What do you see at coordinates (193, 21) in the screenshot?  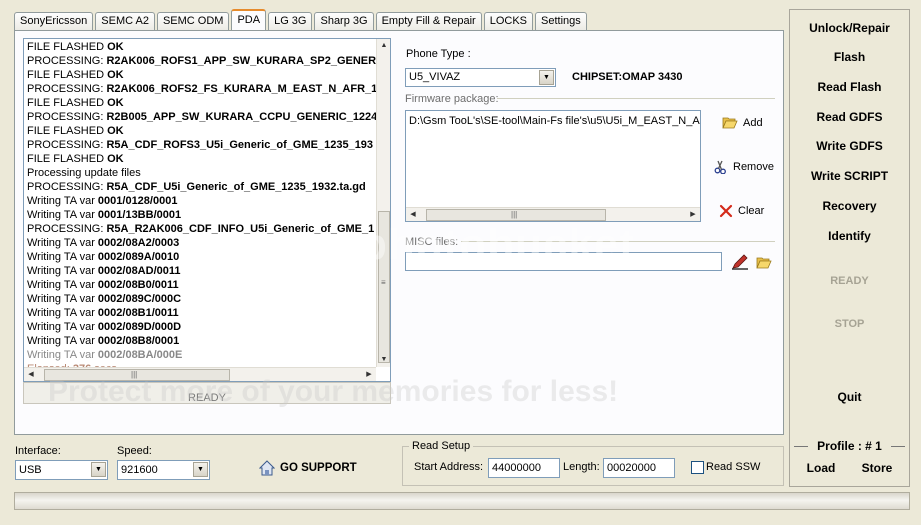 I see `tab-semc-odm: SEMC ODM` at bounding box center [193, 21].